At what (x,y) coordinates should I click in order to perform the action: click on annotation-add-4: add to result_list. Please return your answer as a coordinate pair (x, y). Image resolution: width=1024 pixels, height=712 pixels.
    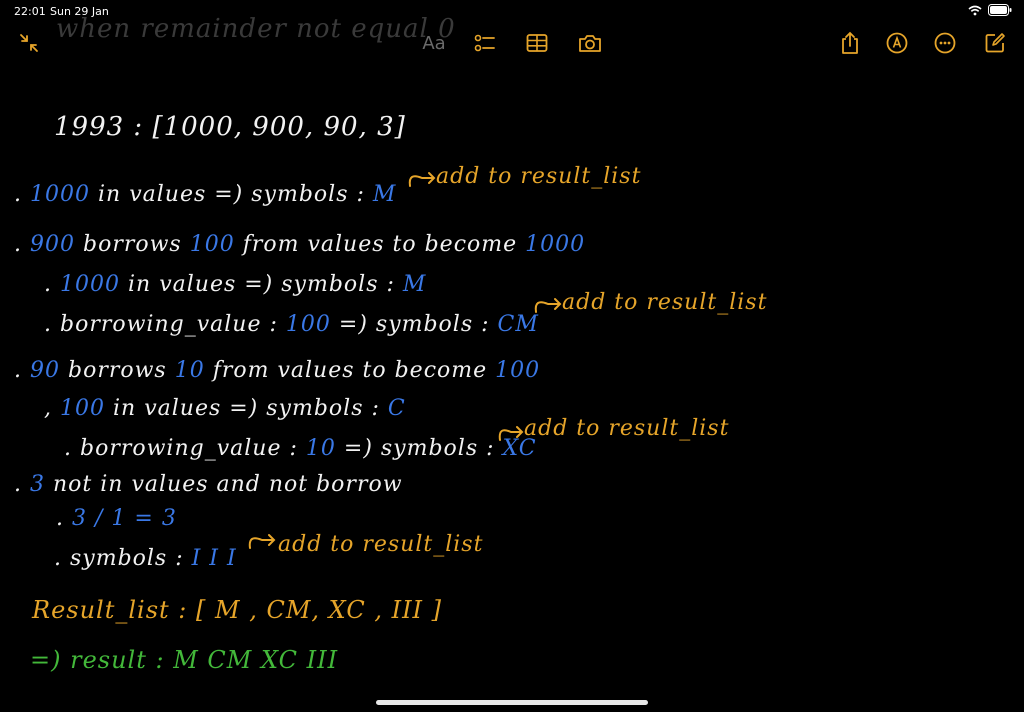
    Looking at the image, I should click on (381, 544).